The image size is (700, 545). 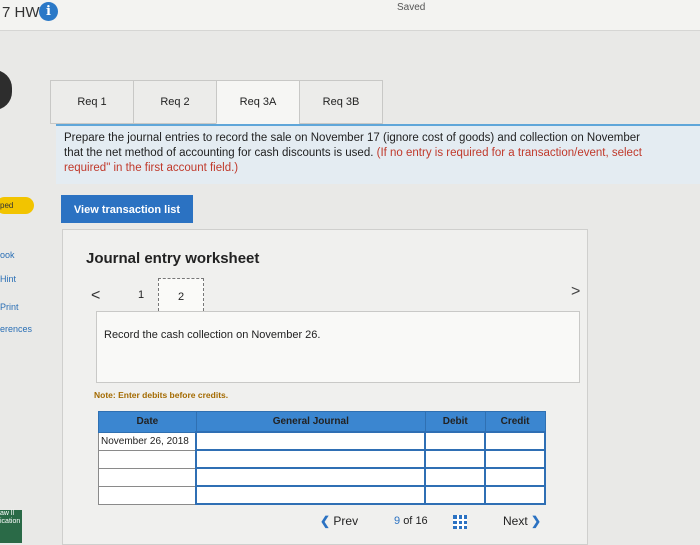 What do you see at coordinates (175, 102) in the screenshot?
I see `tab-req-2: Req 2` at bounding box center [175, 102].